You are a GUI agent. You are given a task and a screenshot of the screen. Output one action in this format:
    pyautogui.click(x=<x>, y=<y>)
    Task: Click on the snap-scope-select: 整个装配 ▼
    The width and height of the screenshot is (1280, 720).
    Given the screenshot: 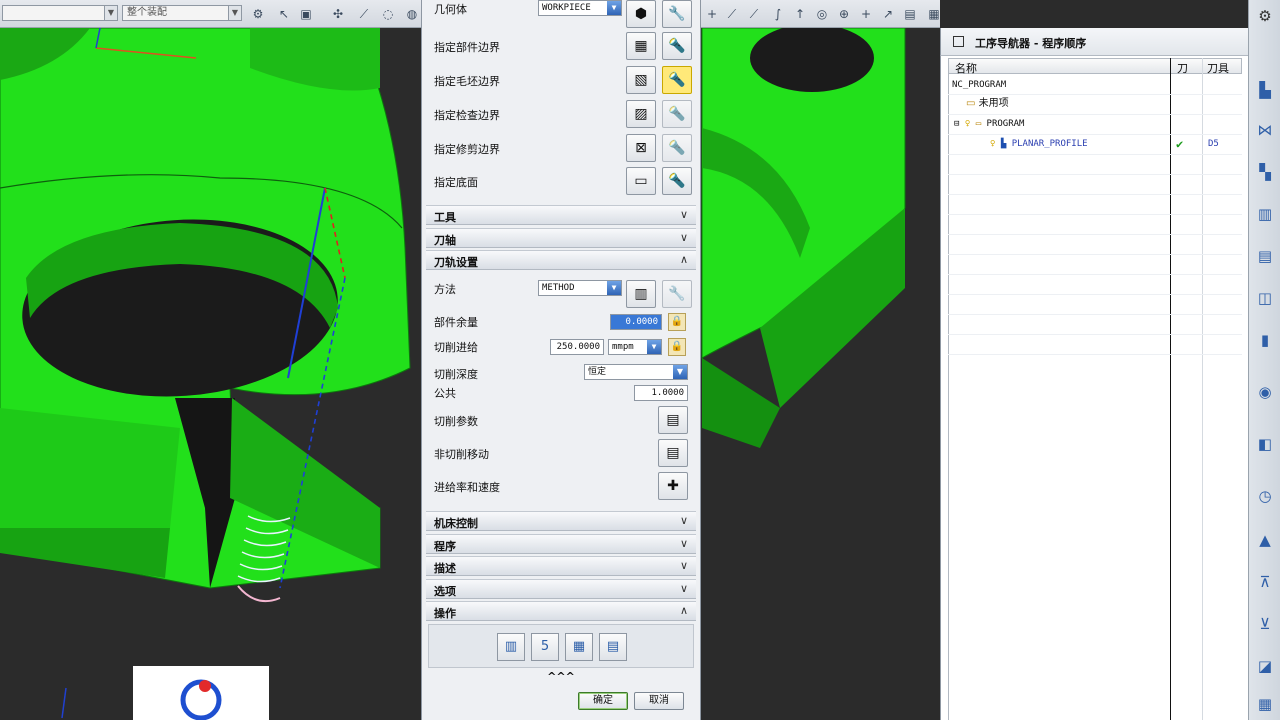 What is the action you would take?
    pyautogui.click(x=182, y=13)
    